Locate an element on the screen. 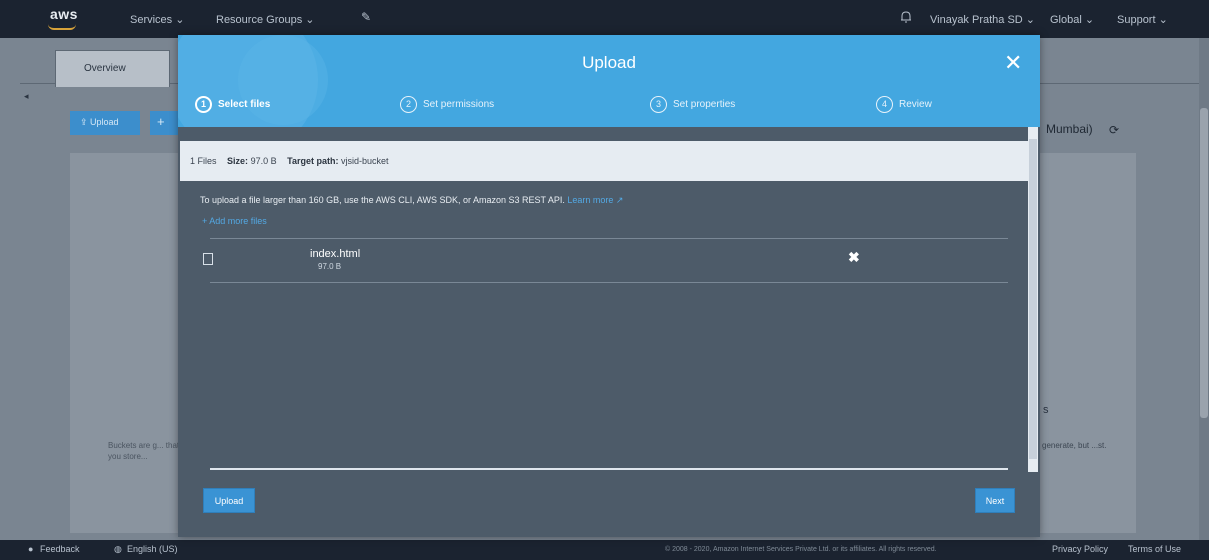 The width and height of the screenshot is (1209, 560). support-menu: Support ⌄ is located at coordinates (1142, 19).